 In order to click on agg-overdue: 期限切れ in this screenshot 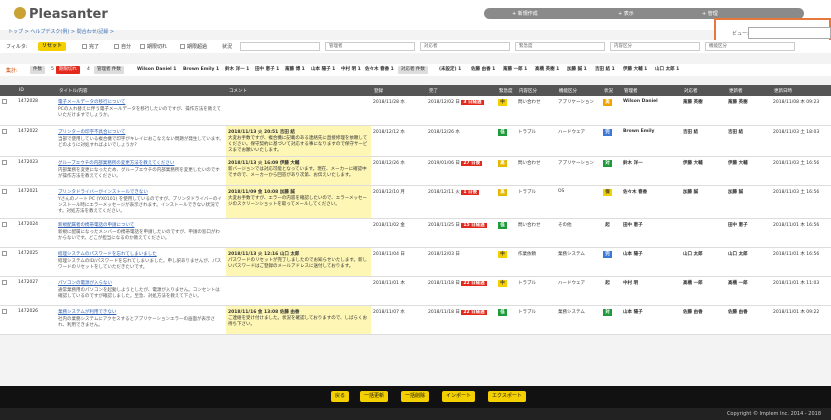, I will do `click(68, 70)`.